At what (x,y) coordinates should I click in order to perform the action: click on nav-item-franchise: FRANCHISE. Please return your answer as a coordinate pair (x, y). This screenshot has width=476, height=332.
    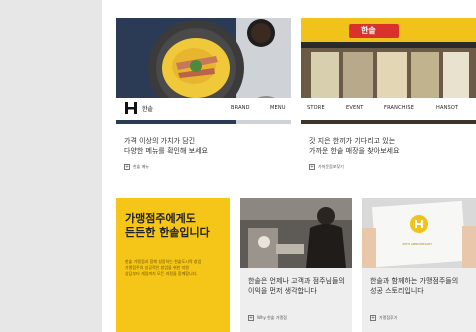
    Looking at the image, I should click on (399, 108).